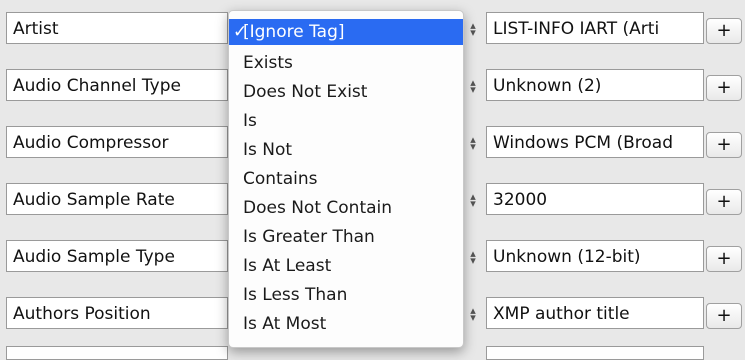  Describe the element at coordinates (295, 295) in the screenshot. I see `menu-item-label: Is Less Than` at that location.